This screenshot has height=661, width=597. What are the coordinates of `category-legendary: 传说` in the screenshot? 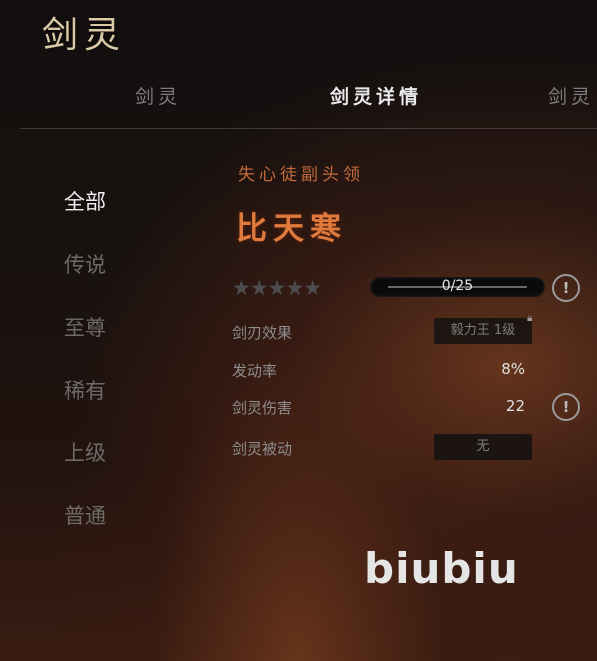 It's located at (85, 264).